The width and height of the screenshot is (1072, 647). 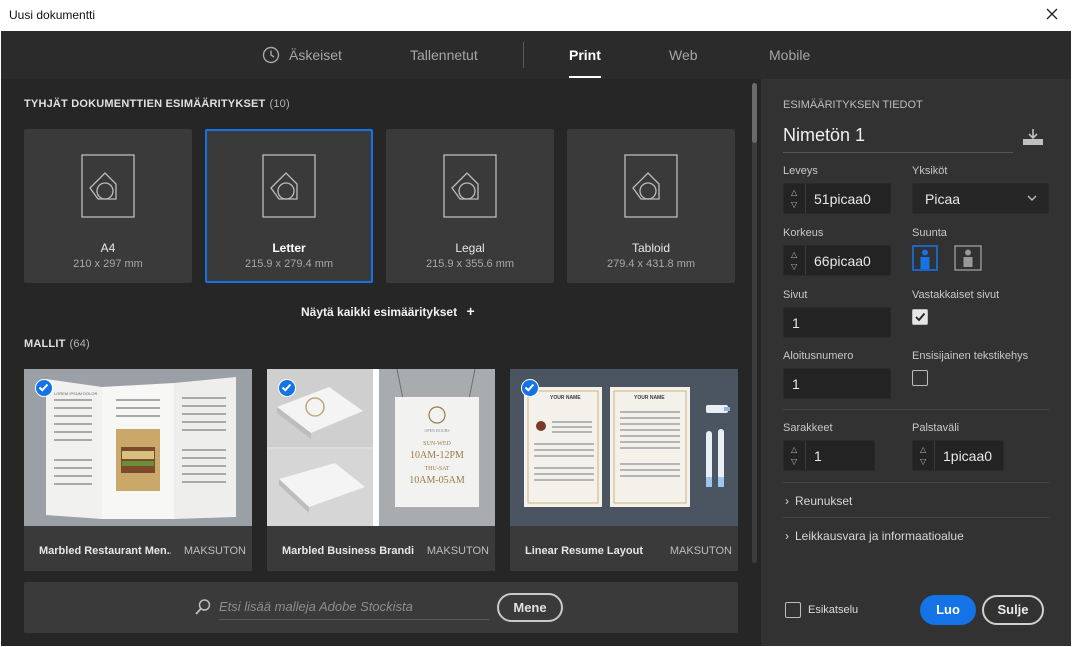 What do you see at coordinates (842, 199) in the screenshot?
I see `width-value: 51picaa0` at bounding box center [842, 199].